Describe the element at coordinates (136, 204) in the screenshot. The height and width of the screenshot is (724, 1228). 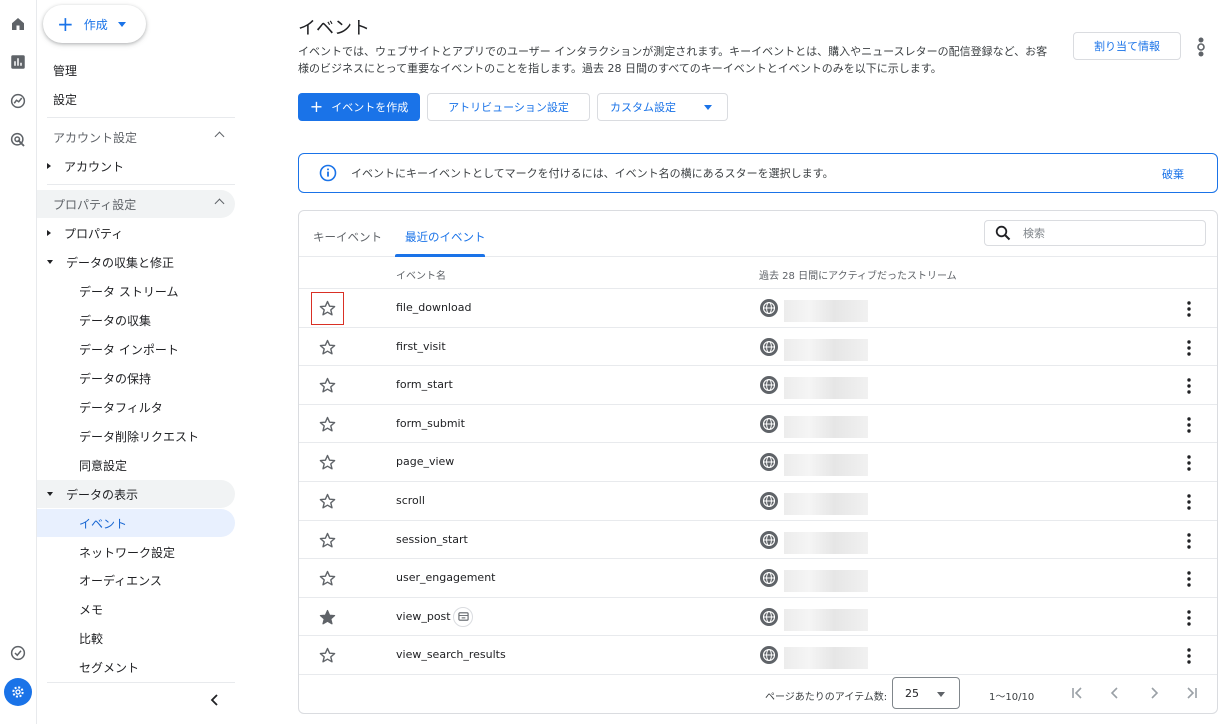
I see `sidebar-section-property: プロパティ設定` at that location.